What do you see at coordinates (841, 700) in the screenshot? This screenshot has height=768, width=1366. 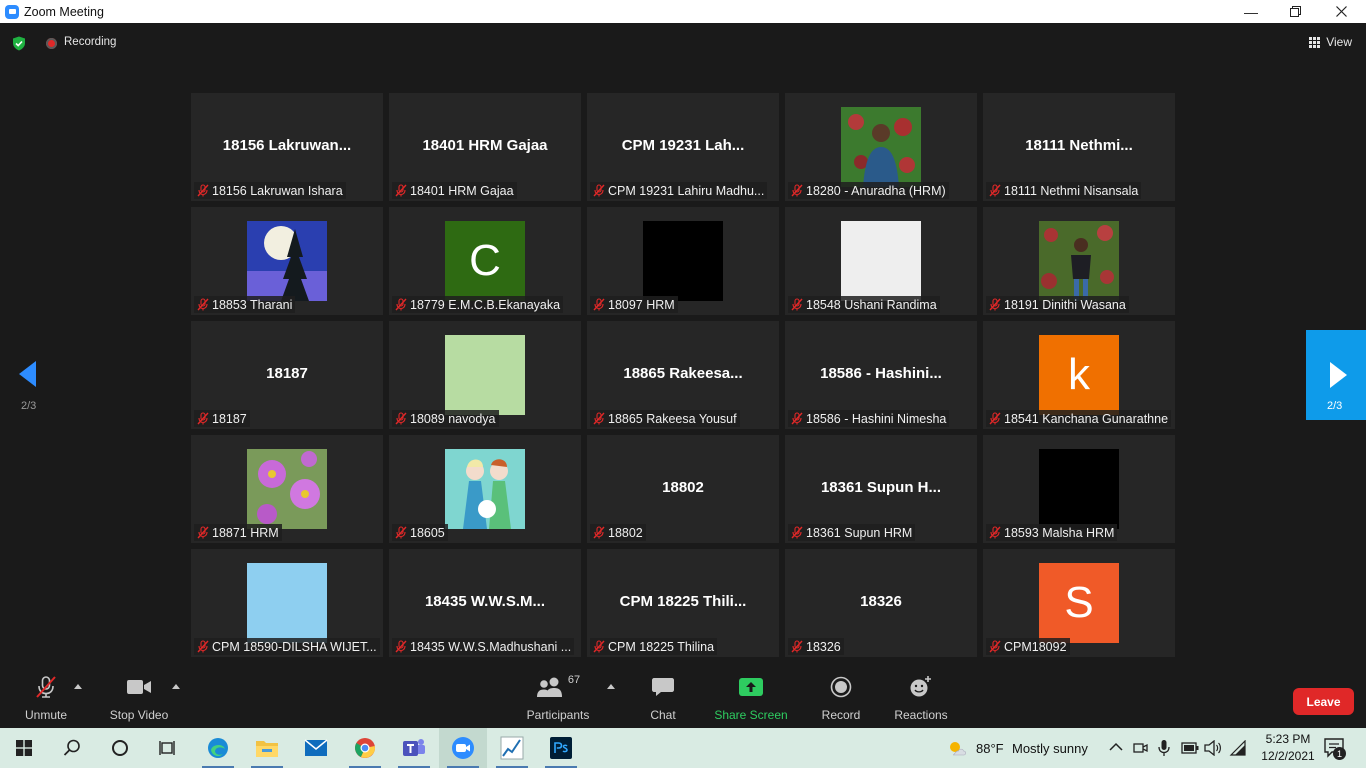 I see `record-button: Record` at bounding box center [841, 700].